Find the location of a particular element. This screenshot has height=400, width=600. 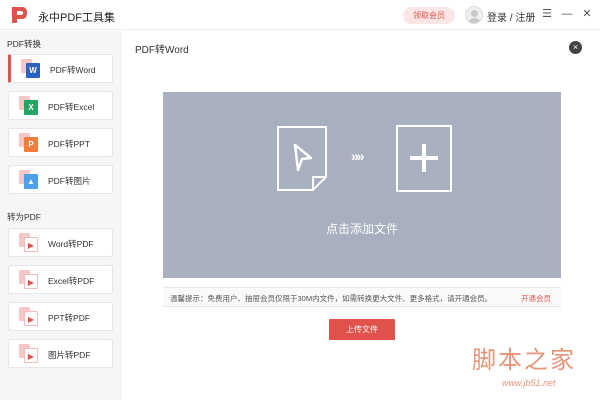

sidebar-item-word-to-pdf: ▶ Word转PDF is located at coordinates (60, 242).